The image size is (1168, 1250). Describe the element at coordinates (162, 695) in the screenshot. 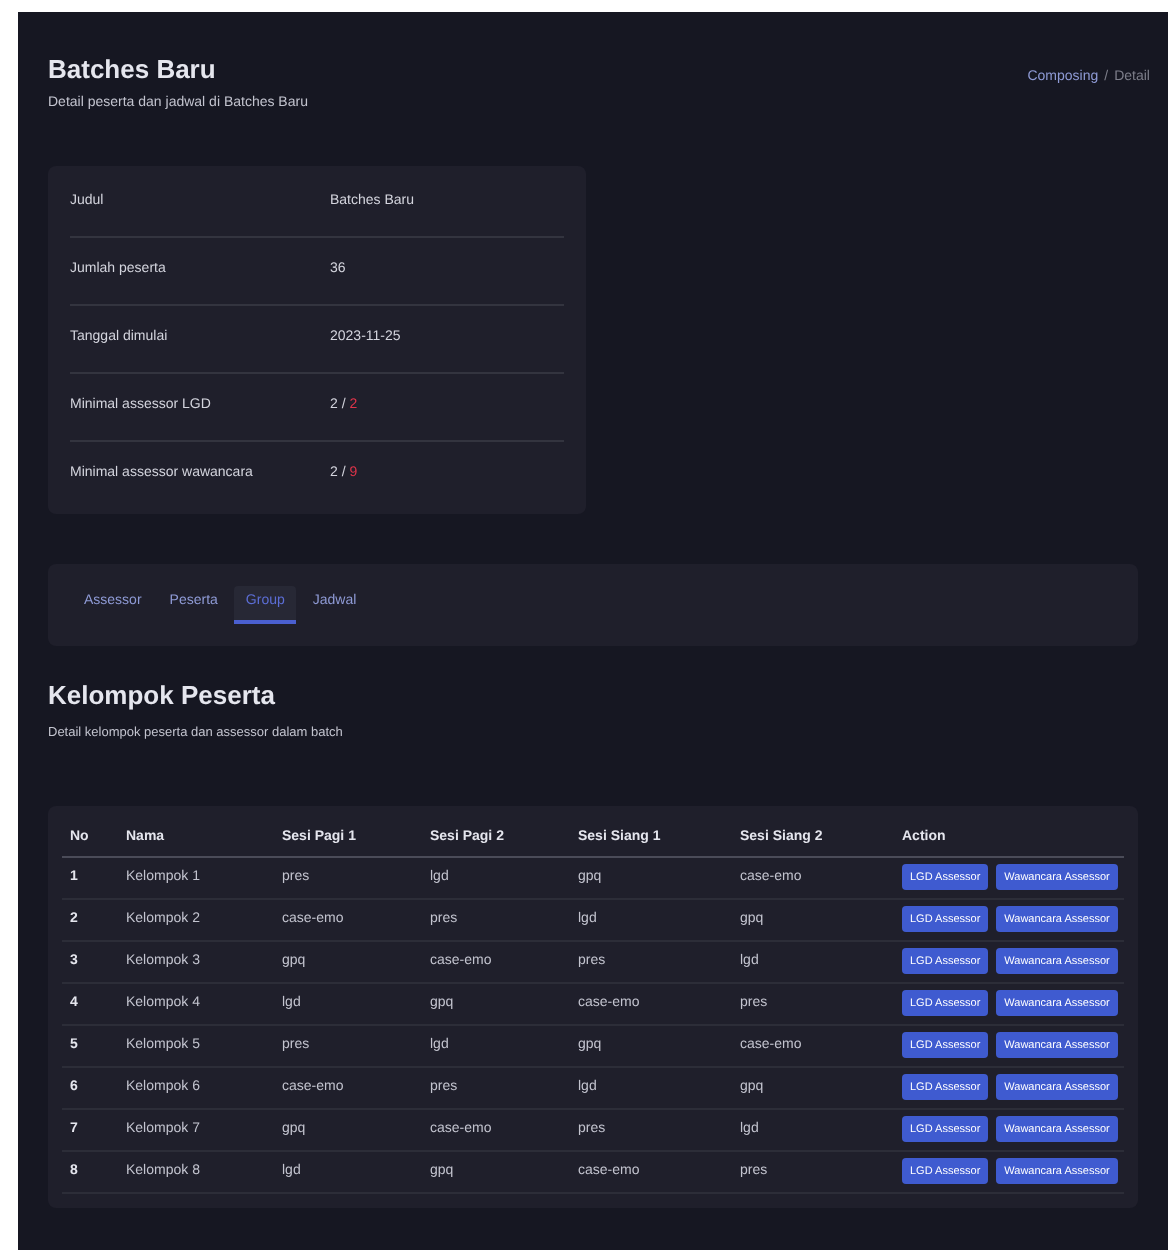

I see `section-title: Kelompok Peserta` at that location.